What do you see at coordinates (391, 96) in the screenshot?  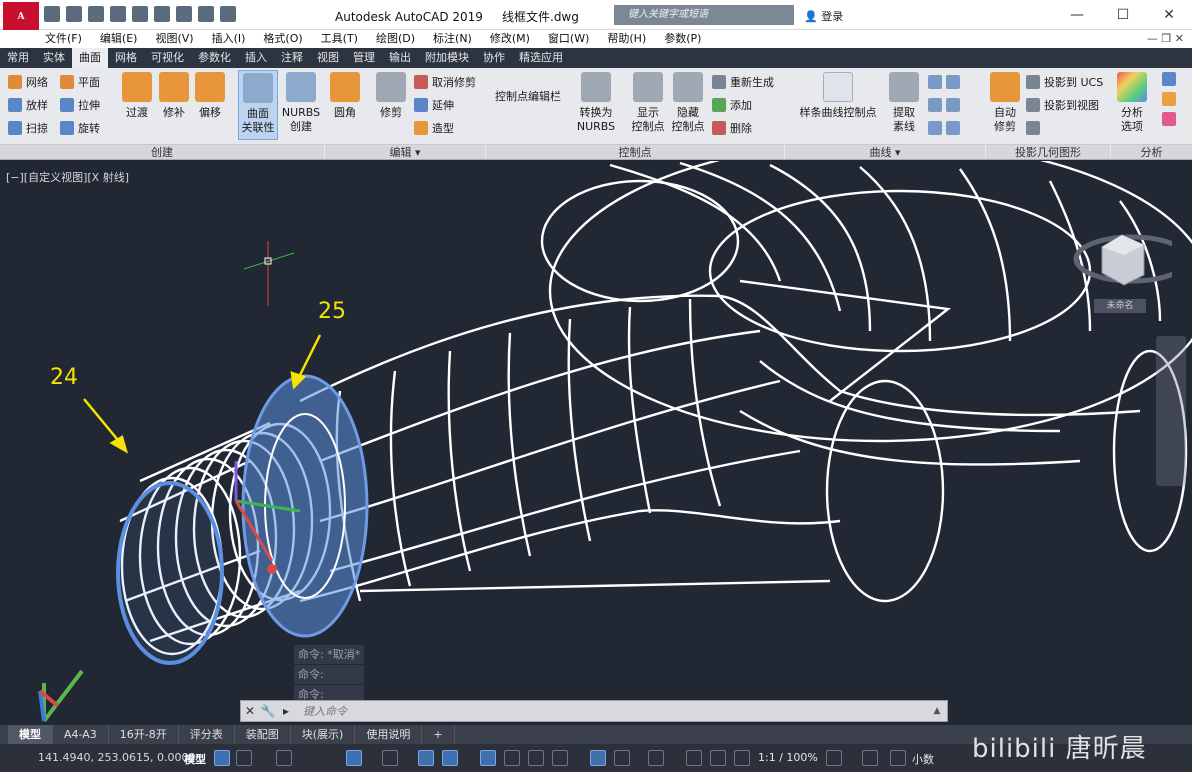 I see `trim-button: 修剪` at bounding box center [391, 96].